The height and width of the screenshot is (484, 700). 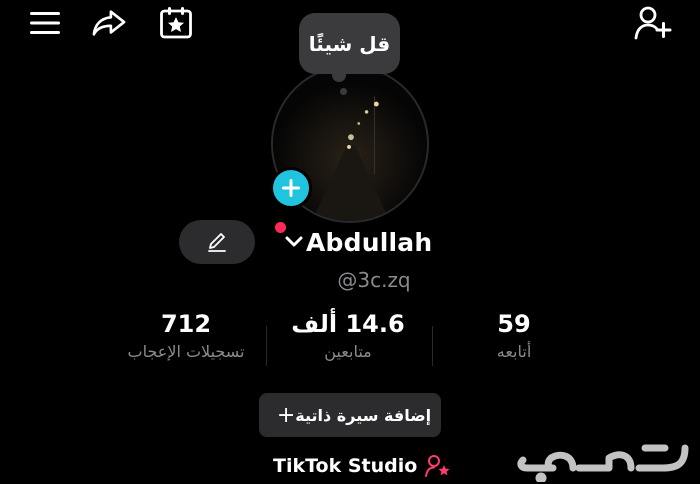 What do you see at coordinates (186, 351) in the screenshot?
I see `likes-label: تسجيلات الإعجاب` at bounding box center [186, 351].